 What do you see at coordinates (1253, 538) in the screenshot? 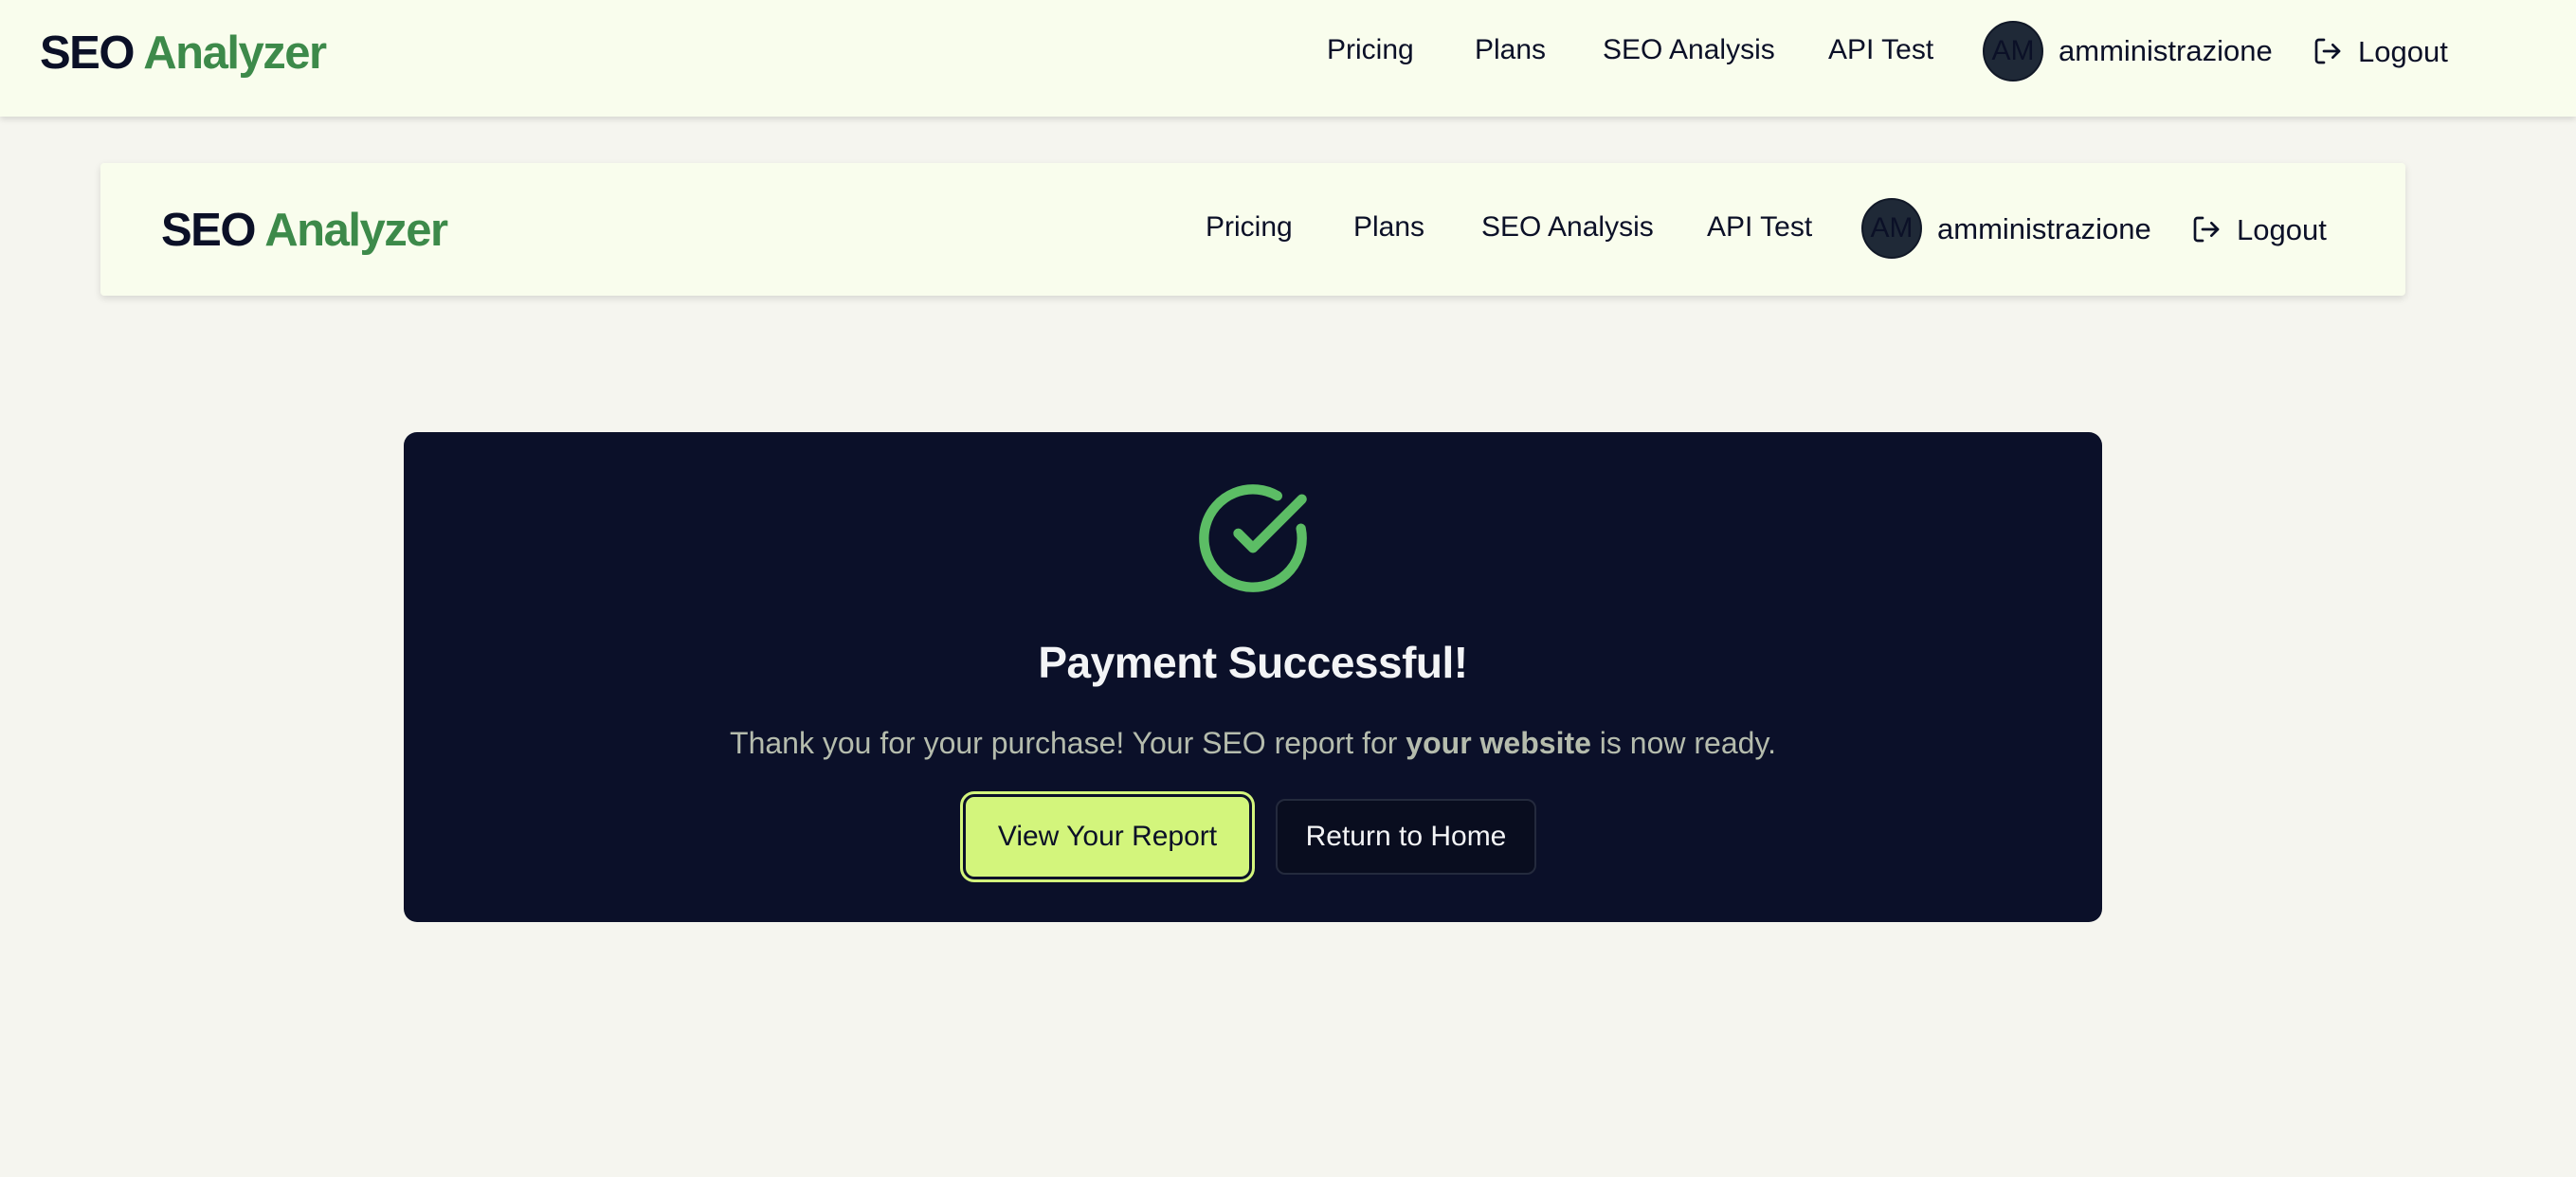
I see `check-circle-icon` at bounding box center [1253, 538].